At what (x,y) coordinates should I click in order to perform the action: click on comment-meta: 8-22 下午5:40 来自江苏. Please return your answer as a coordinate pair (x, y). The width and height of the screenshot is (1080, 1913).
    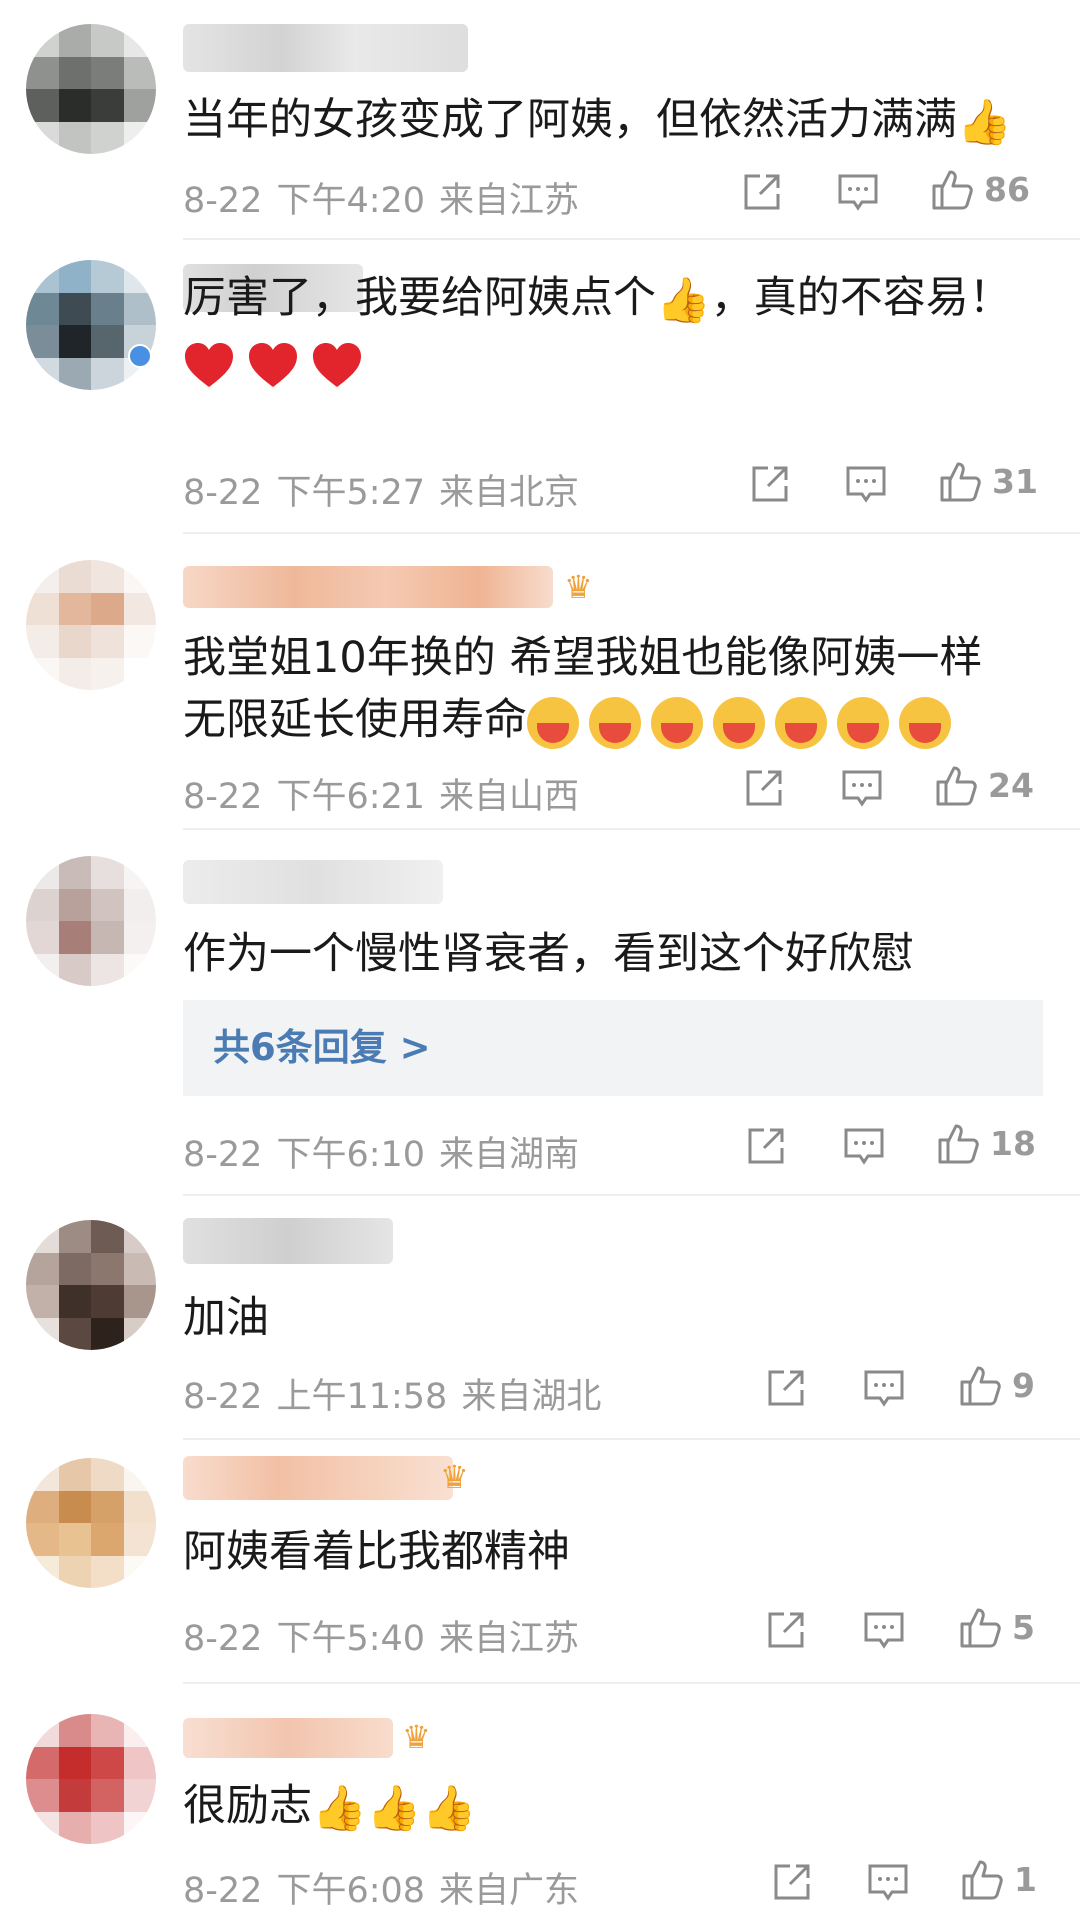
    Looking at the image, I should click on (388, 1635).